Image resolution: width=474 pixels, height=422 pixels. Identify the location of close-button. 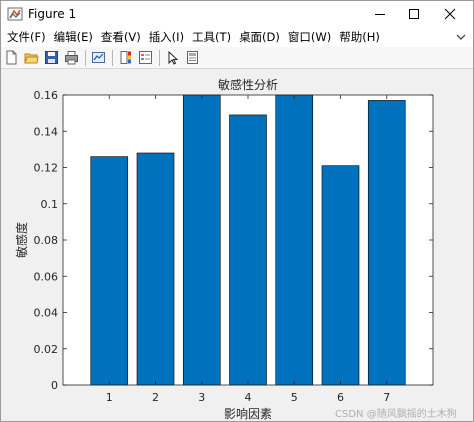
(450, 14).